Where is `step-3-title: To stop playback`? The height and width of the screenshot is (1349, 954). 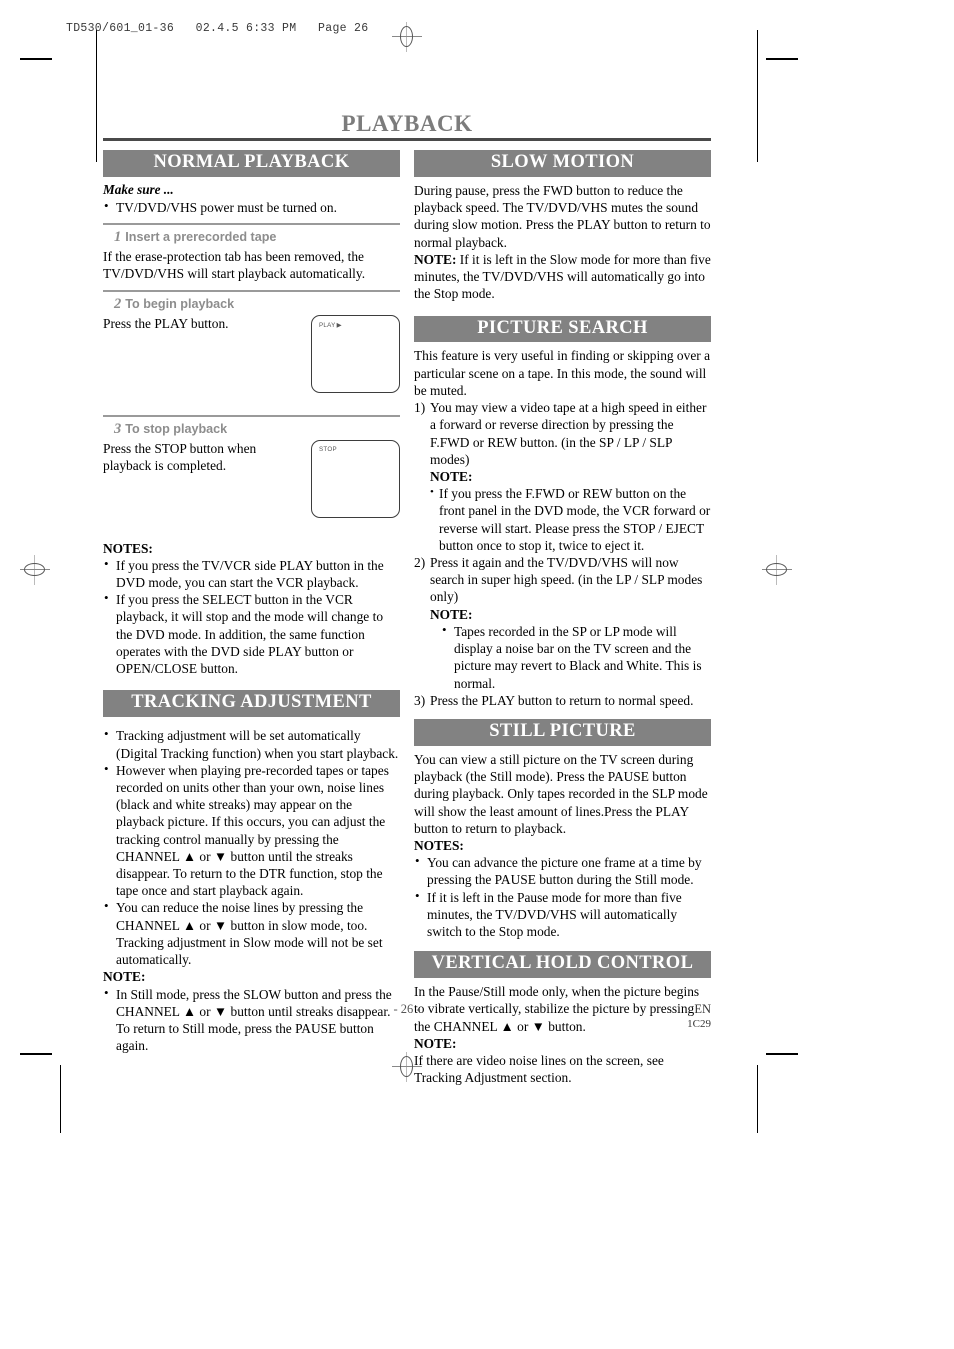 step-3-title: To stop playback is located at coordinates (176, 428).